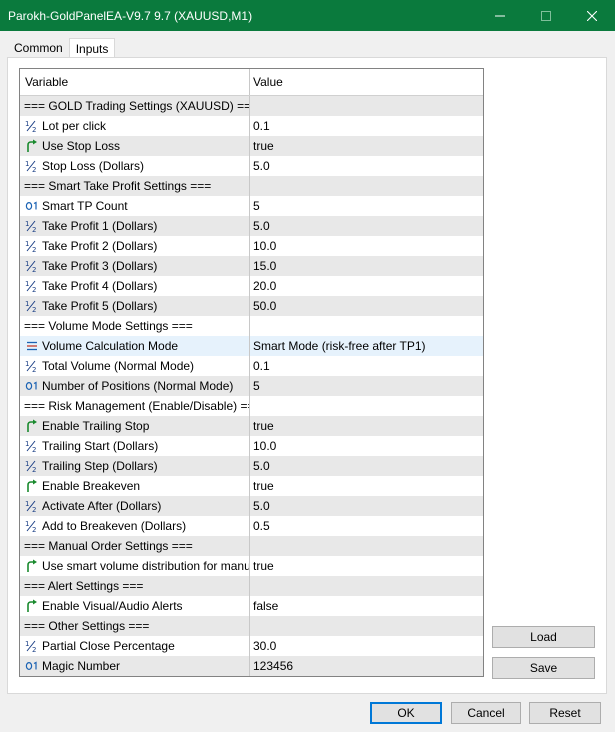 The width and height of the screenshot is (615, 732). I want to click on variable-cell: 1 2 Add to Breakeven (Dollars), so click(135, 526).